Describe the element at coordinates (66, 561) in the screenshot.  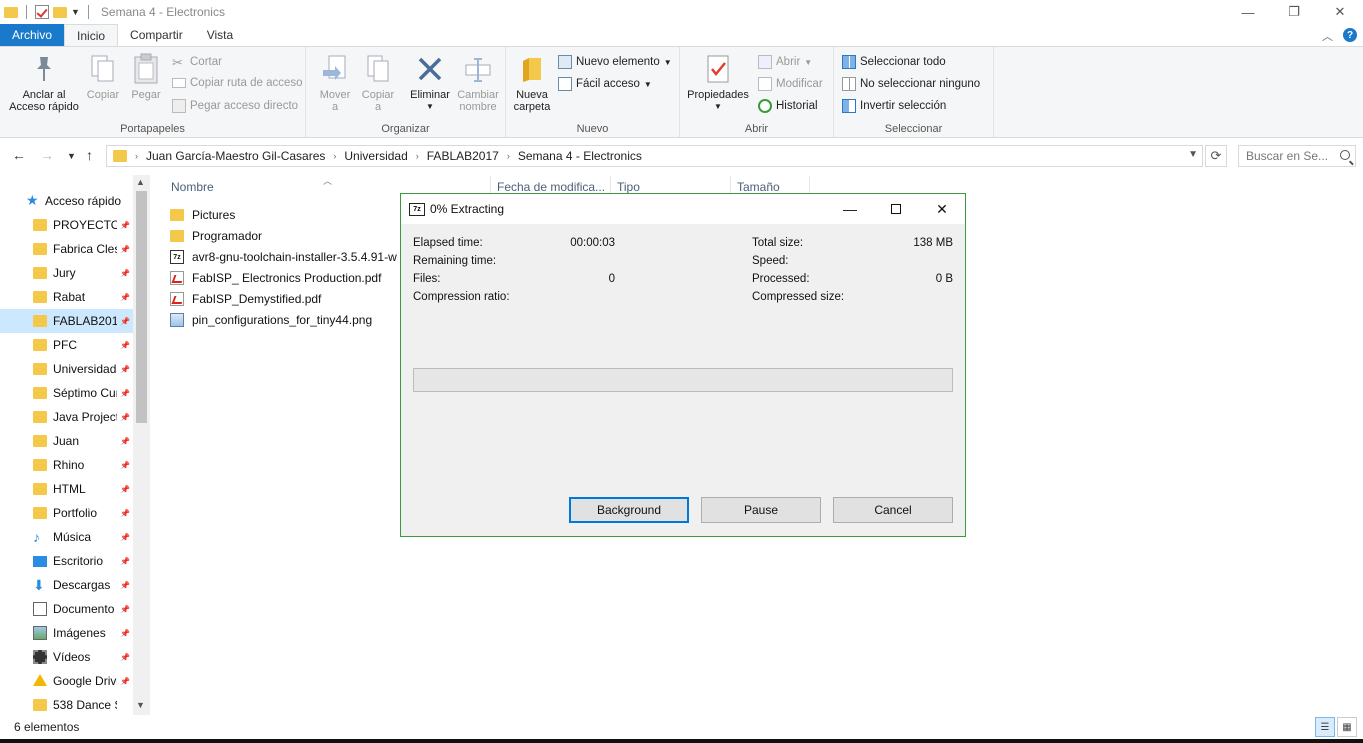
I see `nav-item: Escritorio 📌` at that location.